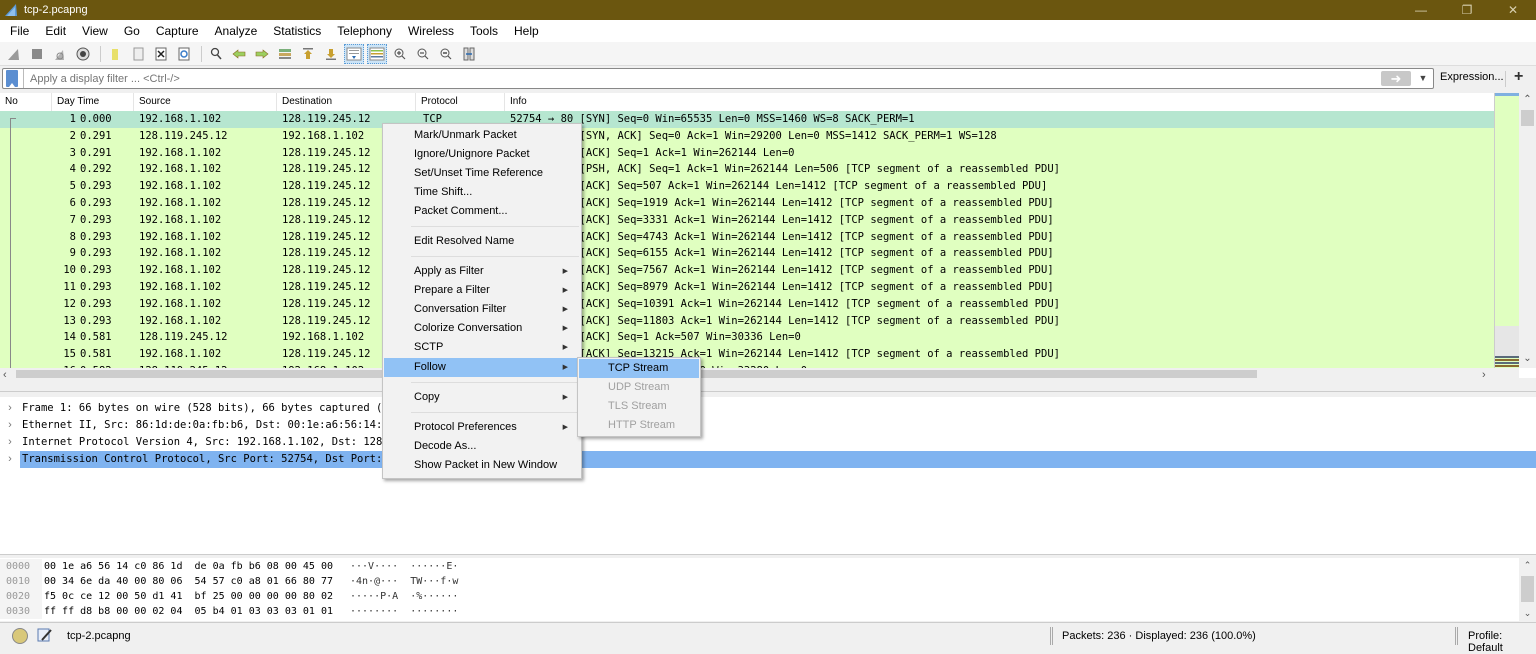  I want to click on apply-filter-button: ➜, so click(1396, 78).